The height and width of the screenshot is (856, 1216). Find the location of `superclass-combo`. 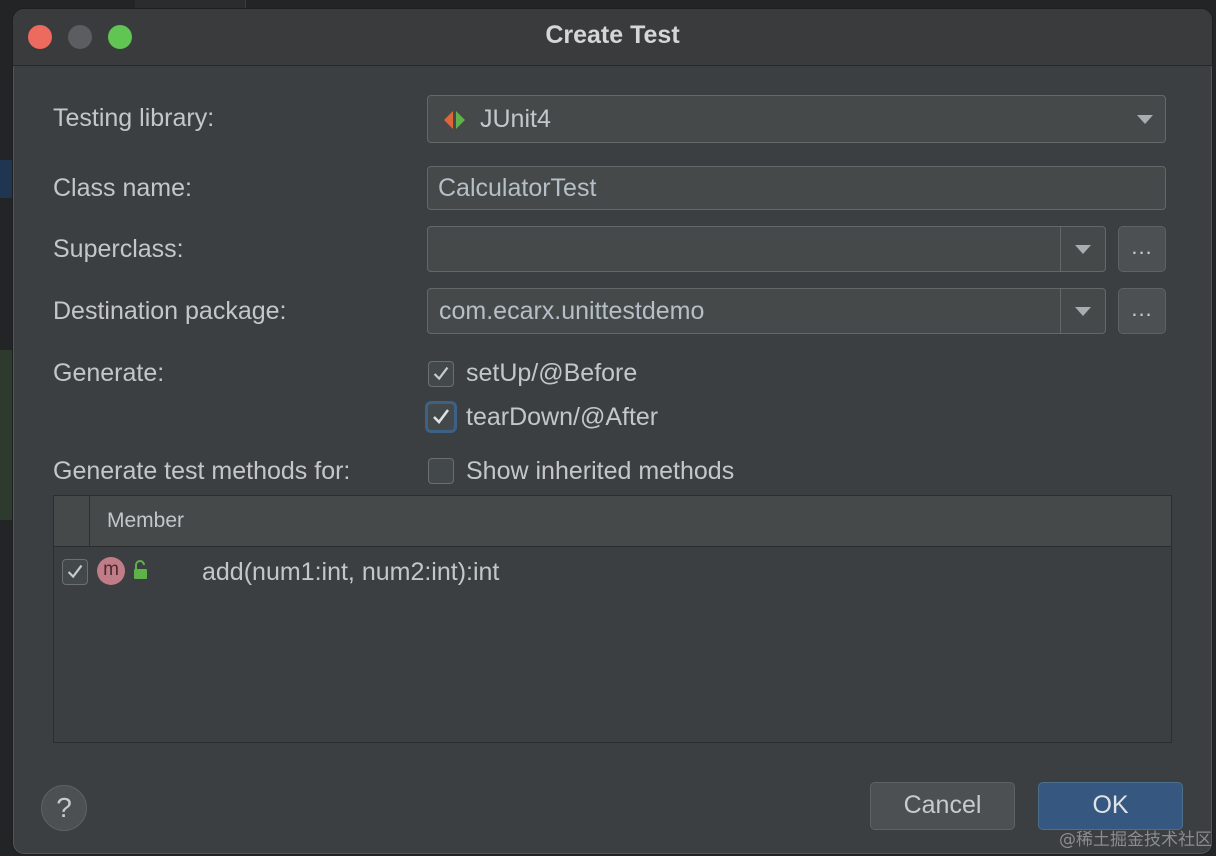

superclass-combo is located at coordinates (766, 249).